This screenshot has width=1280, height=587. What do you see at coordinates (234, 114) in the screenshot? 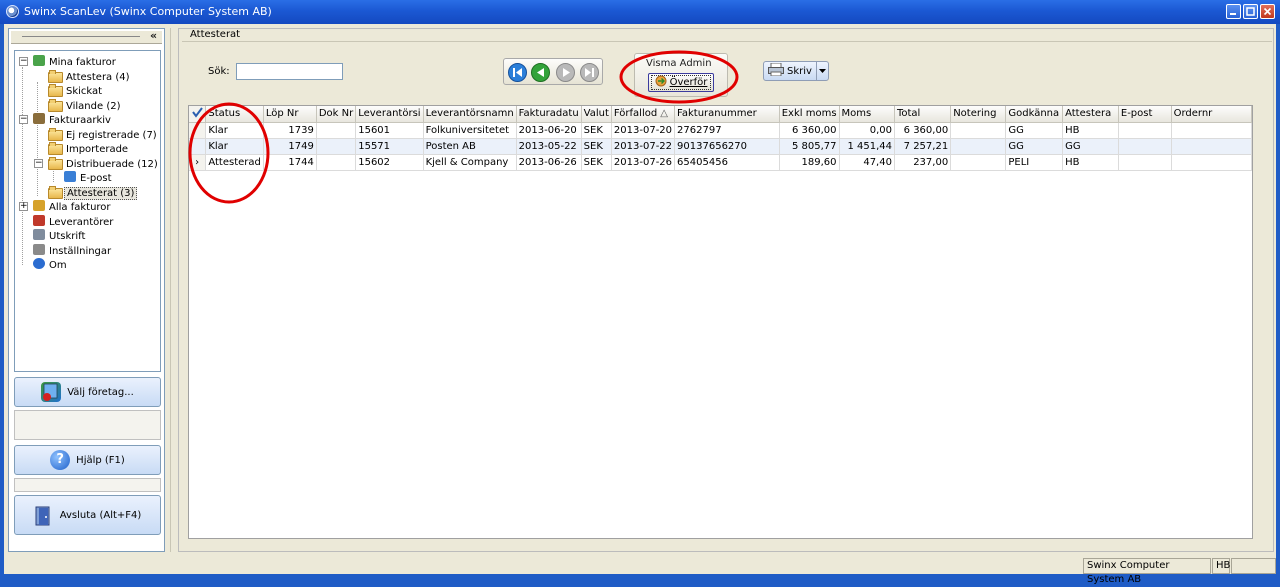
I see `column-header: Status` at bounding box center [234, 114].